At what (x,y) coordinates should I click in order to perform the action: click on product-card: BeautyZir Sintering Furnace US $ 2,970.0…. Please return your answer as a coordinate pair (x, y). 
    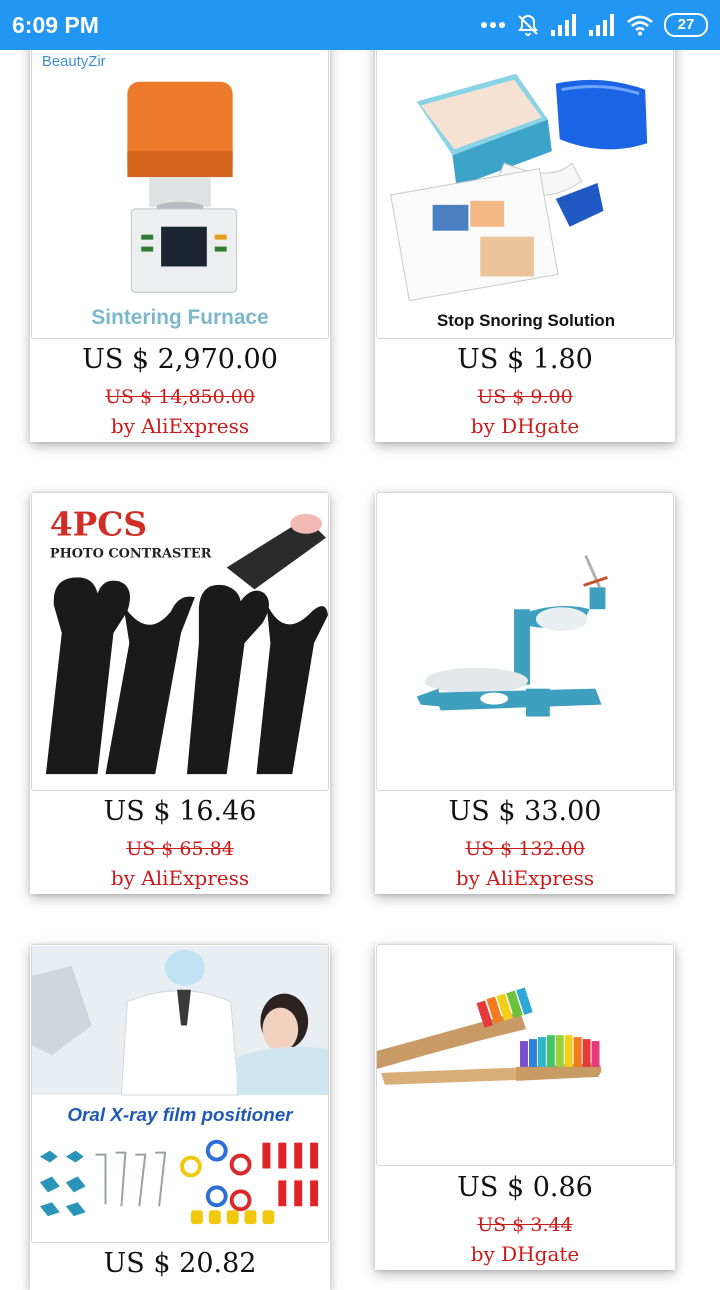
    Looking at the image, I should click on (180, 236).